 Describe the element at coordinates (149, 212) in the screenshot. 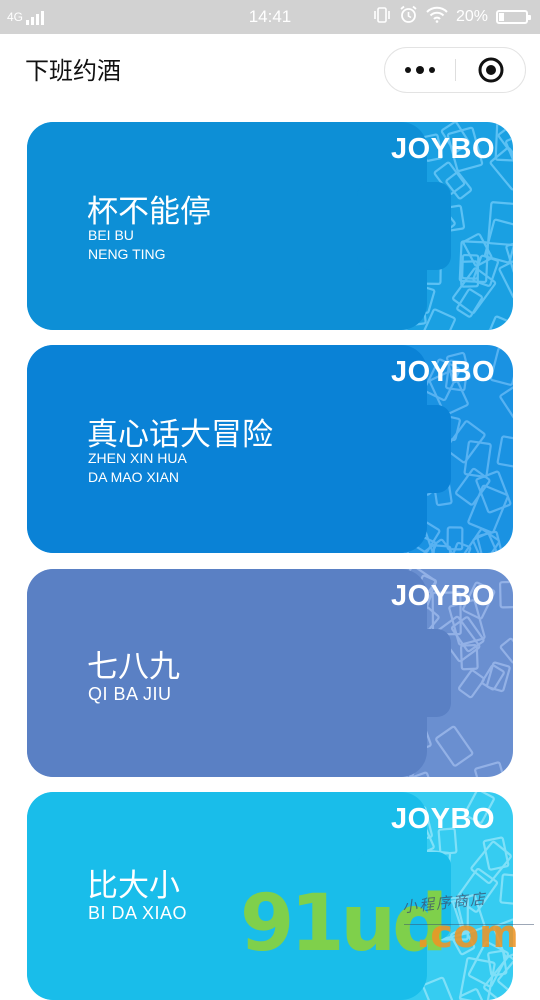

I see `card-title: 杯不能停` at that location.